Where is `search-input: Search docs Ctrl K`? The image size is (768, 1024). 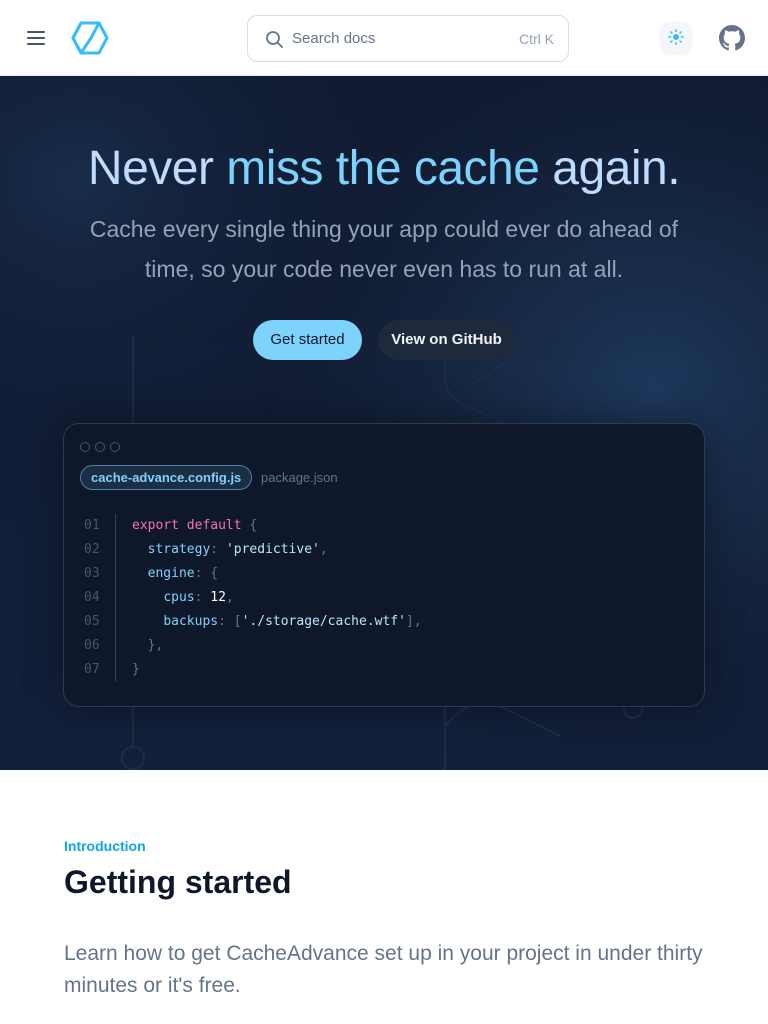 search-input: Search docs Ctrl K is located at coordinates (408, 38).